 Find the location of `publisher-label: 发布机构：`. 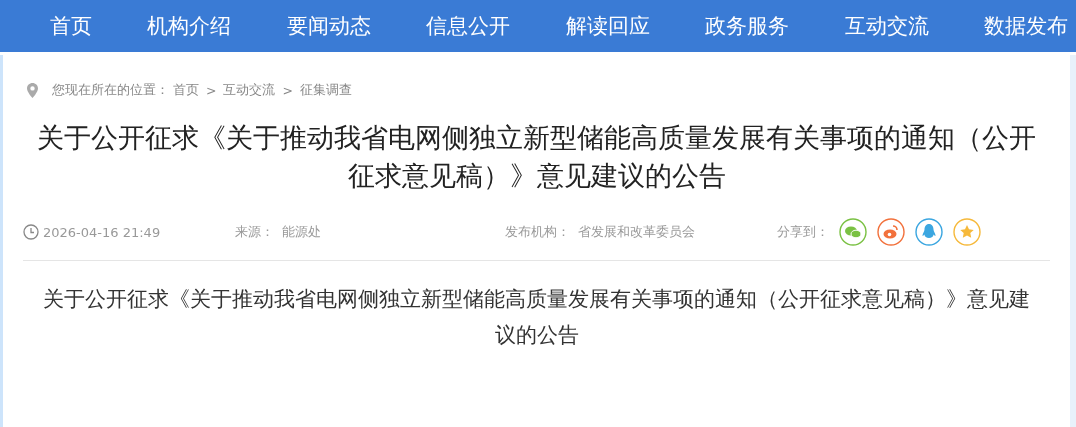

publisher-label: 发布机构： is located at coordinates (537, 232).